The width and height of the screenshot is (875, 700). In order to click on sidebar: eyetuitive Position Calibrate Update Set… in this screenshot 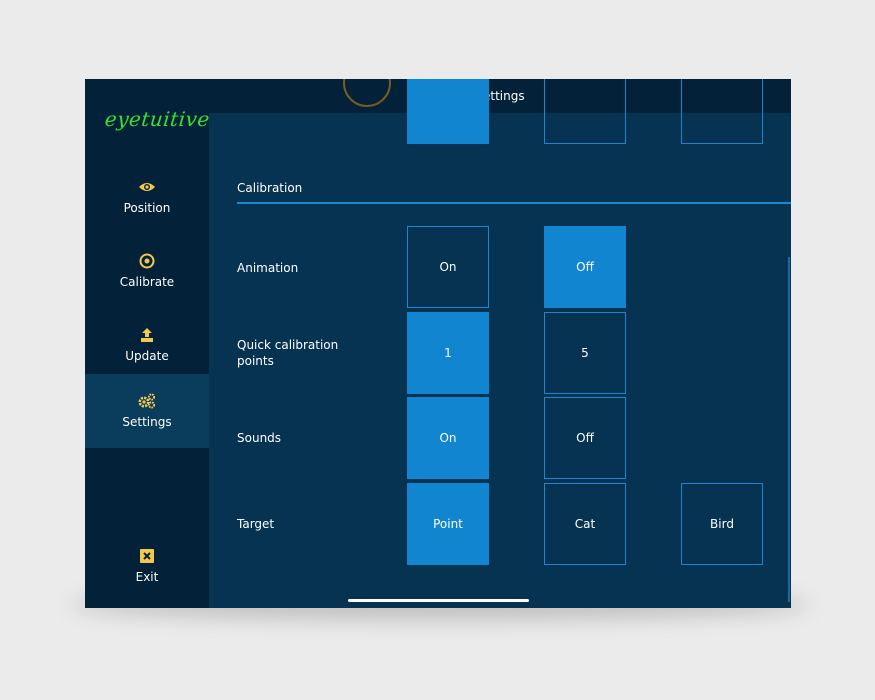, I will do `click(148, 343)`.